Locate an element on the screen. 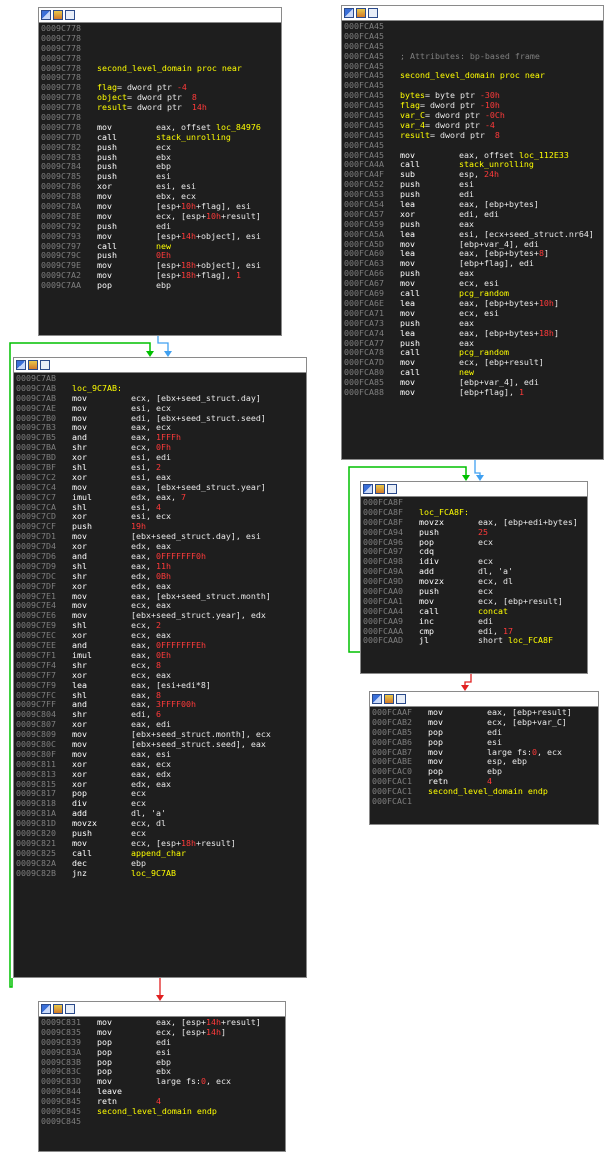 The height and width of the screenshot is (1161, 612). operand-token: 10h is located at coordinates (546, 302).